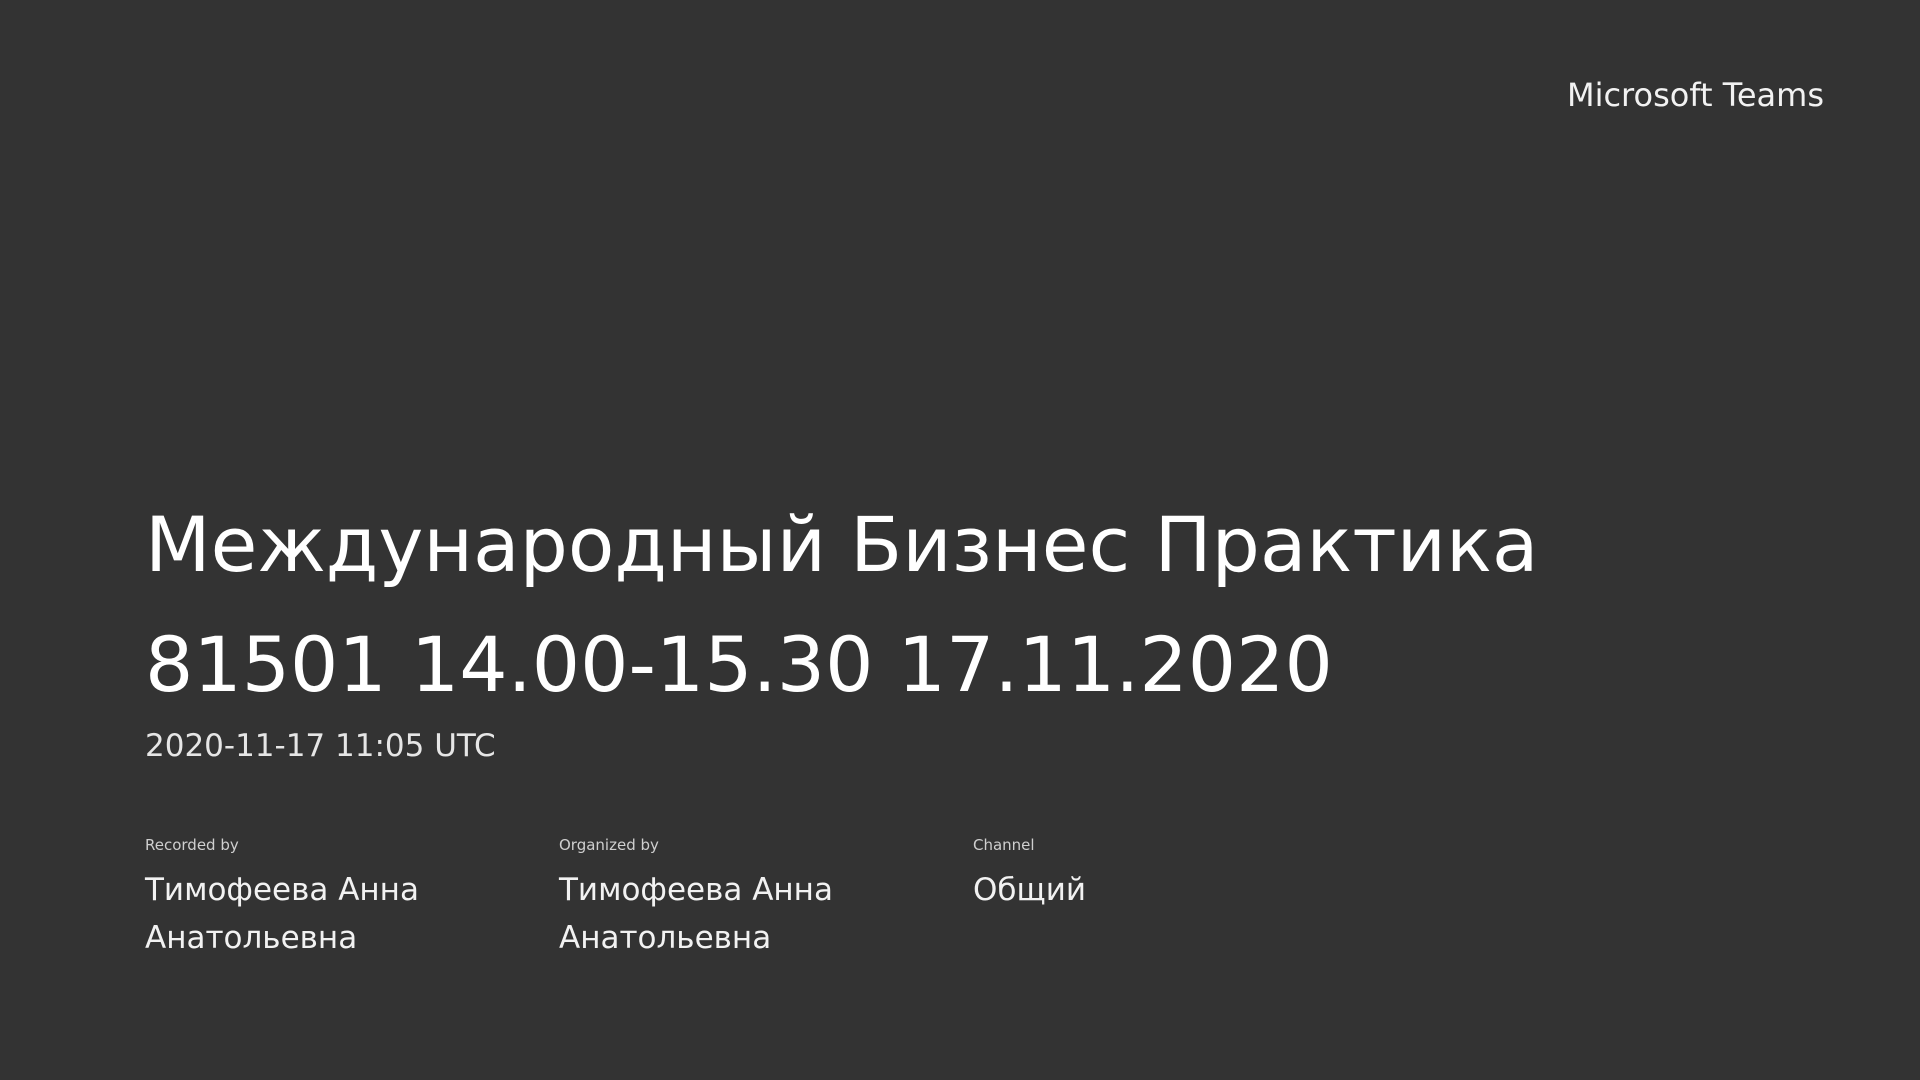 The image size is (1920, 1080). What do you see at coordinates (1004, 845) in the screenshot?
I see `channel-label: Channel` at bounding box center [1004, 845].